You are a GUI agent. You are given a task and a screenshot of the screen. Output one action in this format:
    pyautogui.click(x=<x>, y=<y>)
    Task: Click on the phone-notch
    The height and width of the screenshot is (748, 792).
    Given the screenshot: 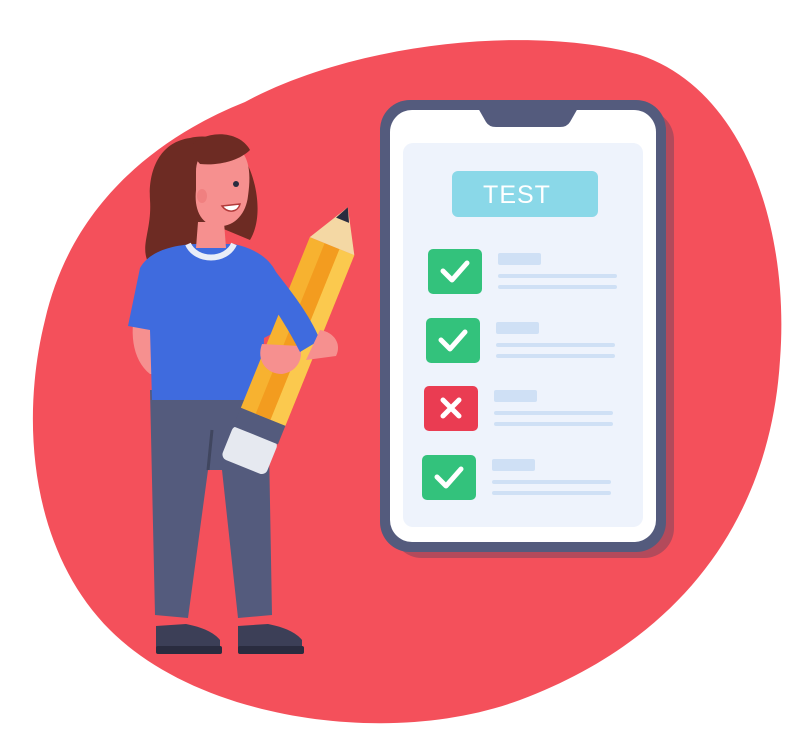 What is the action you would take?
    pyautogui.click(x=528, y=117)
    